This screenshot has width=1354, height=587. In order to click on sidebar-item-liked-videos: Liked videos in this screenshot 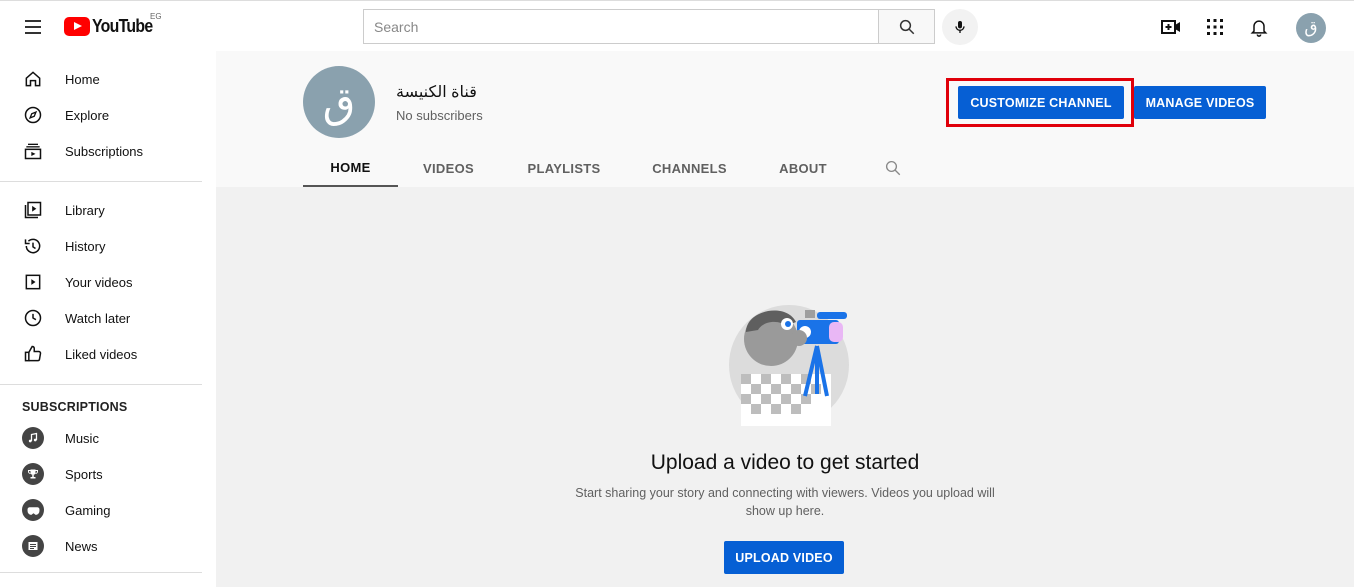, I will do `click(108, 354)`.